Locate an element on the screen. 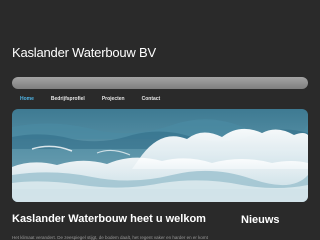 This screenshot has height=240, width=320. main-navigation: Home Bedrijfsprofiel Projecten Contact is located at coordinates (160, 99).